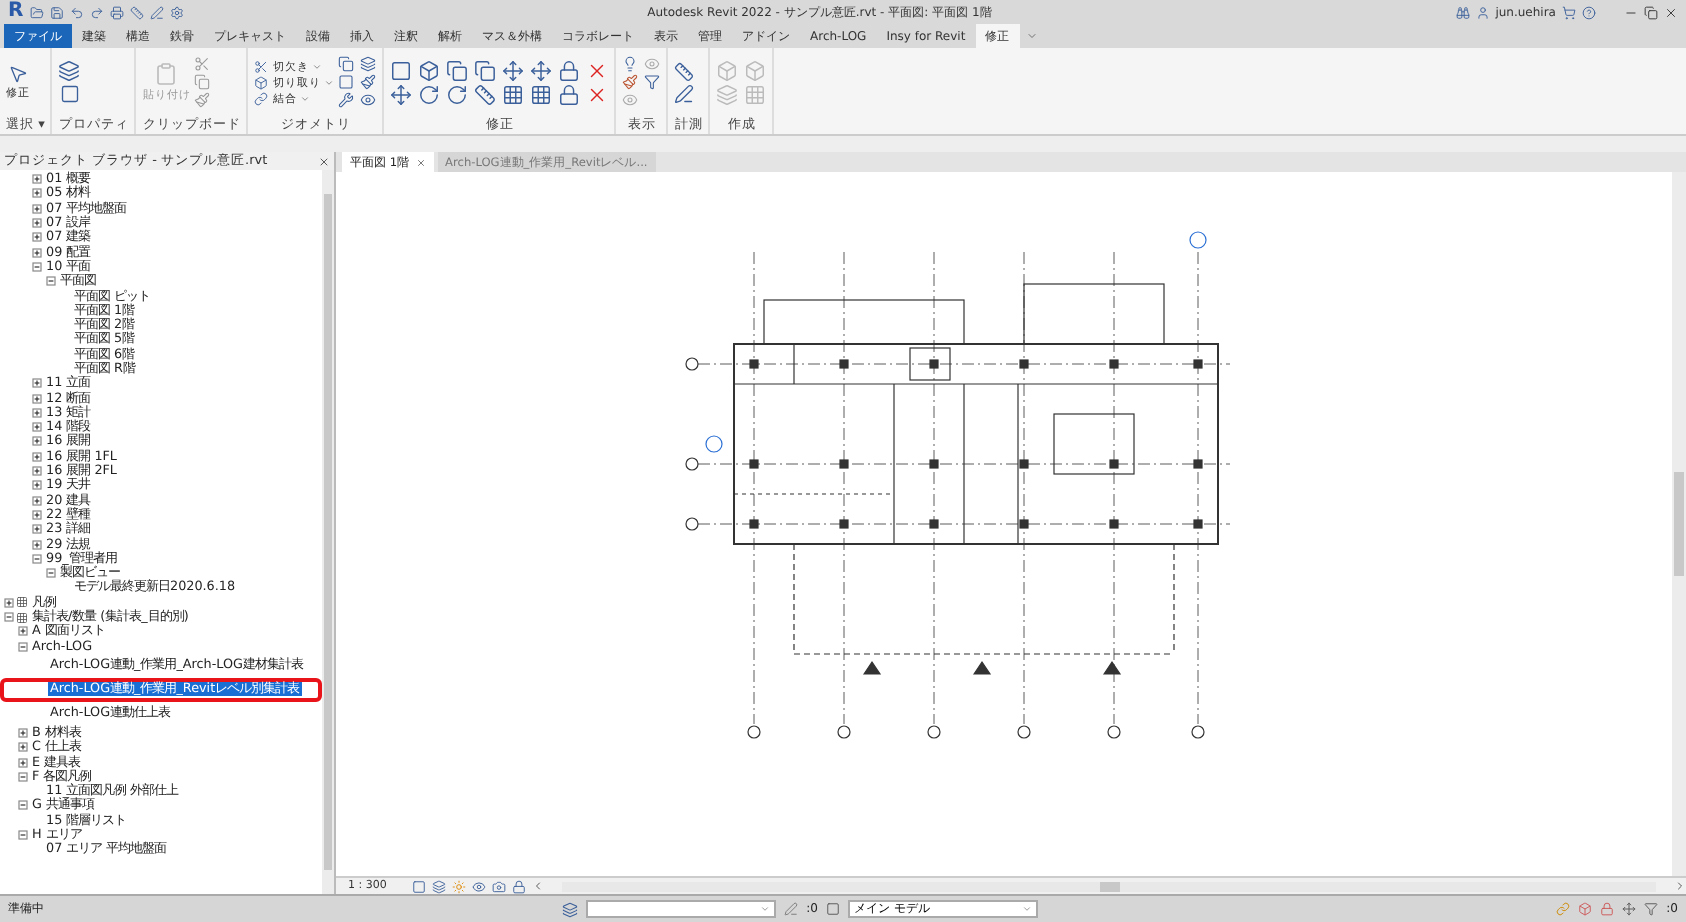 The width and height of the screenshot is (1686, 922). What do you see at coordinates (457, 94) in the screenshot?
I see `rotate-icon` at bounding box center [457, 94].